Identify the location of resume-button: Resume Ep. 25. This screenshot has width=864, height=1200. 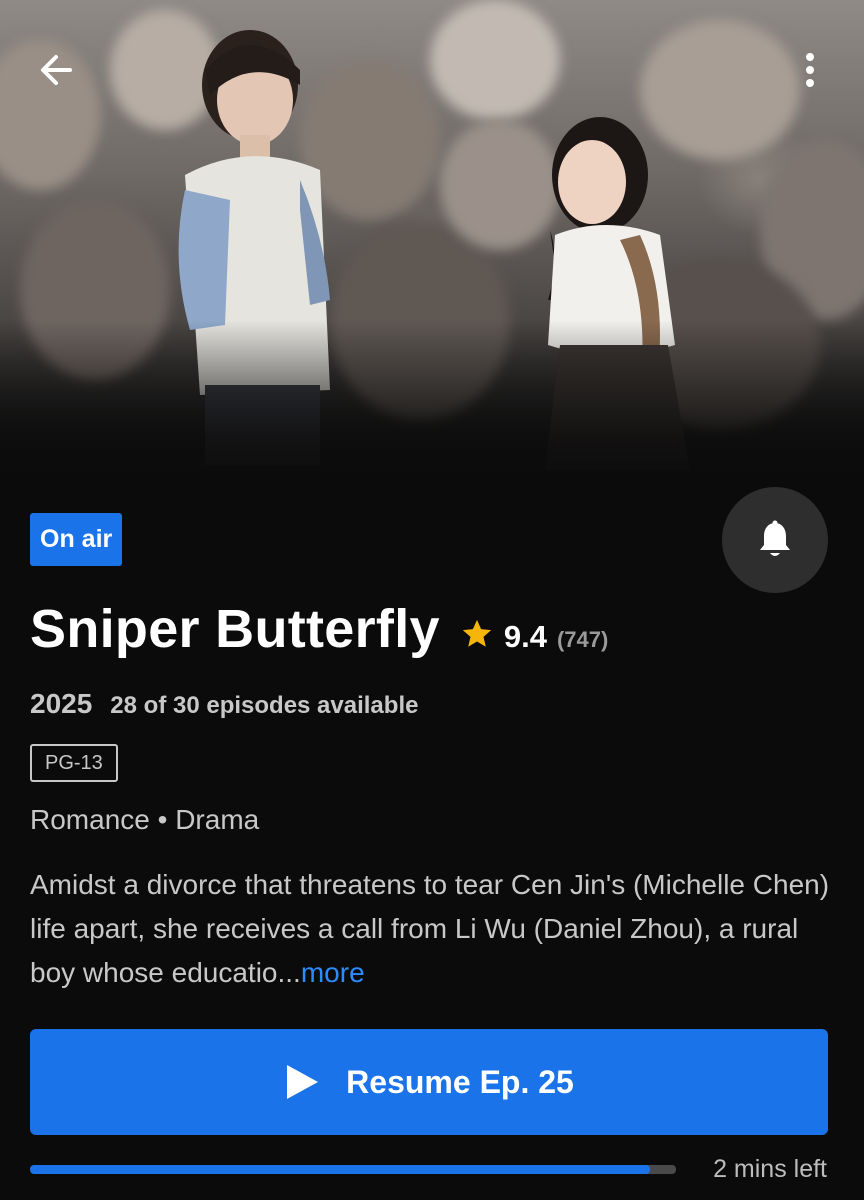
(429, 1082).